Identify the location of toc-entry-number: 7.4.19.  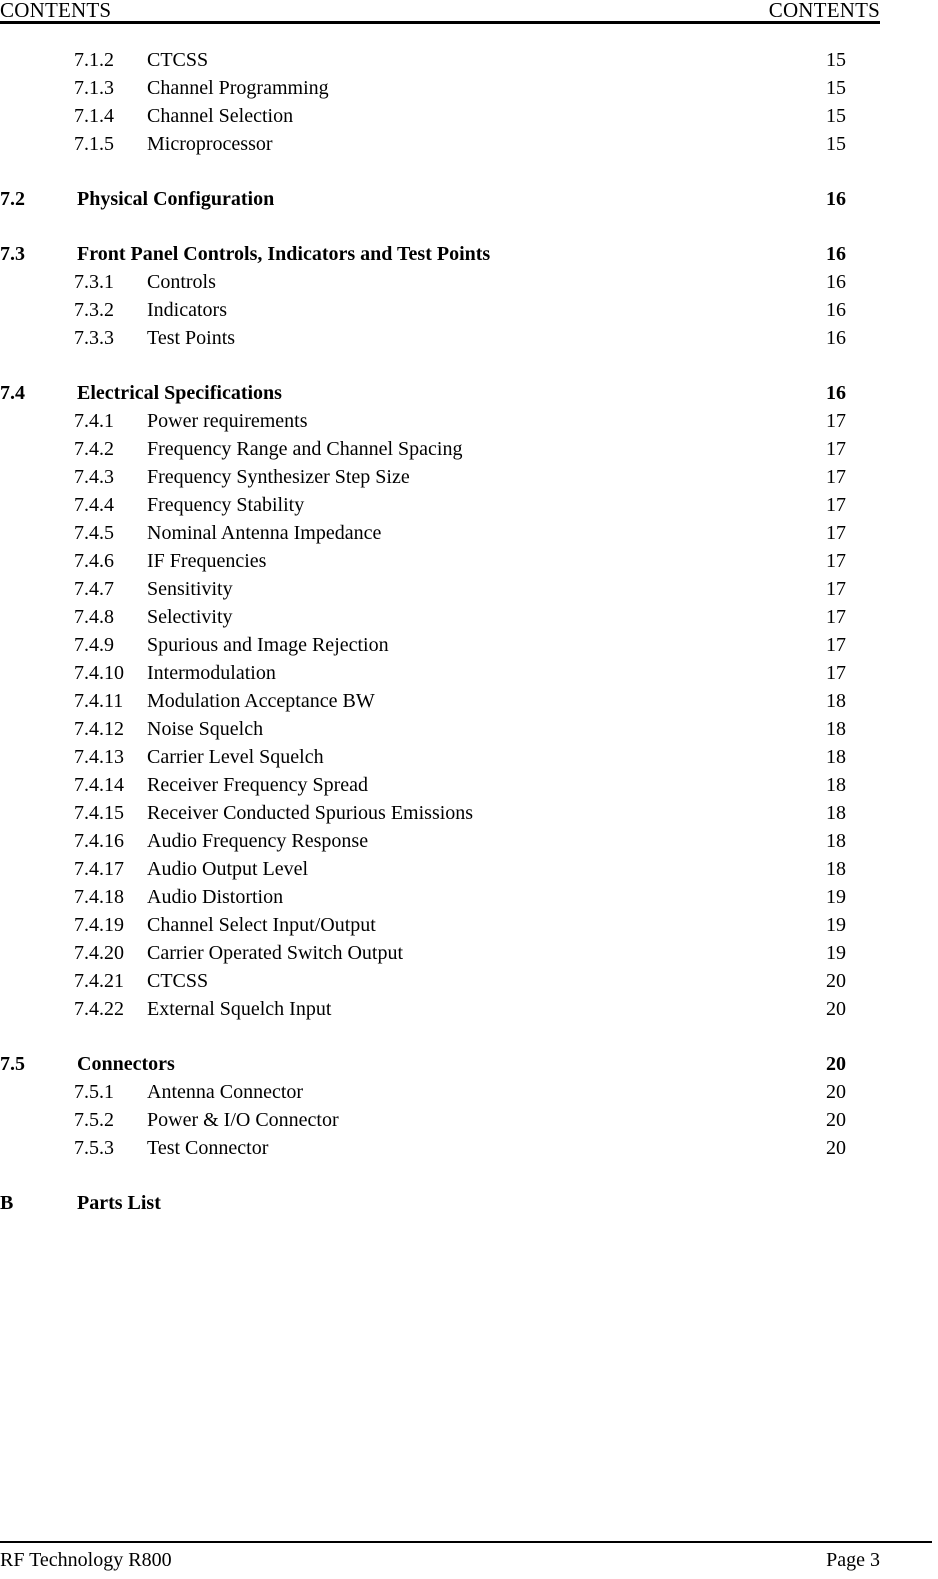
(99, 925).